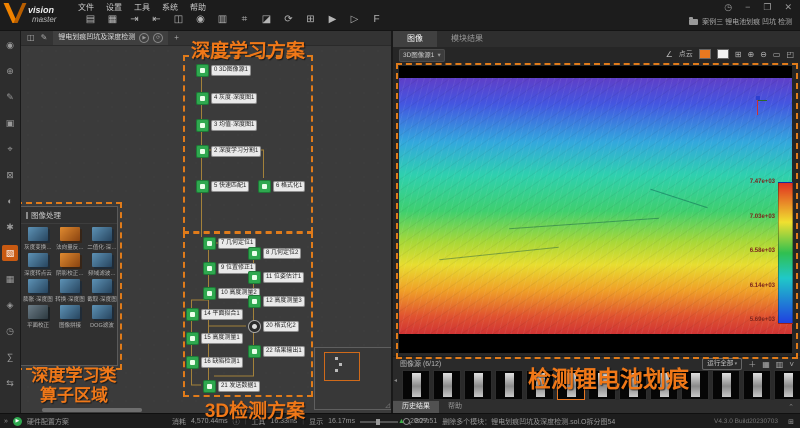 The image size is (800, 428). What do you see at coordinates (10, 279) in the screenshot?
I see `sidebar-calculation: ▦` at bounding box center [10, 279].